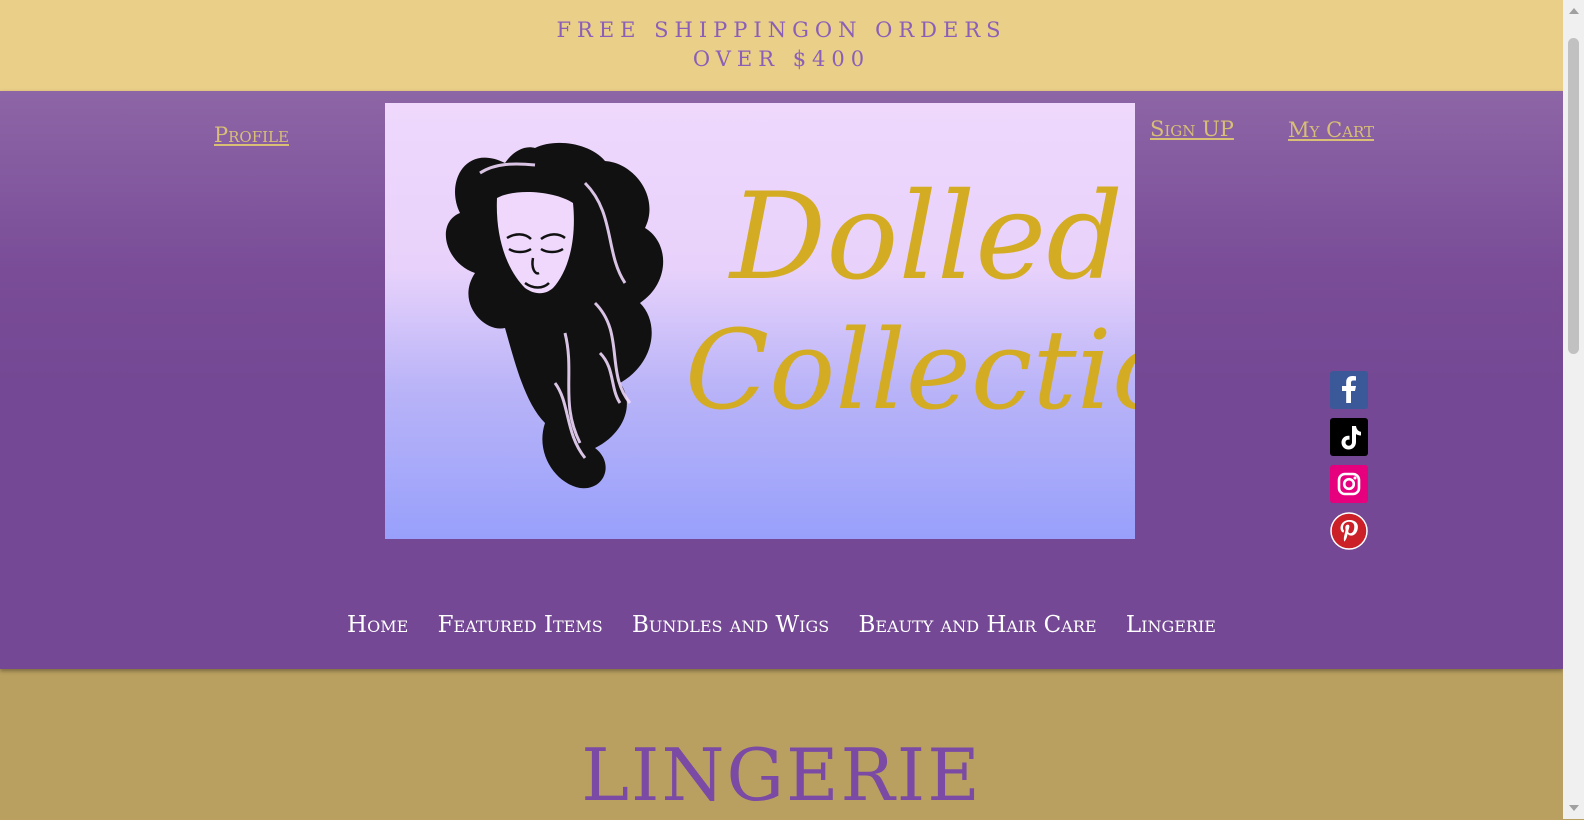  Describe the element at coordinates (781, 775) in the screenshot. I see `page-title: LINGERIE` at that location.